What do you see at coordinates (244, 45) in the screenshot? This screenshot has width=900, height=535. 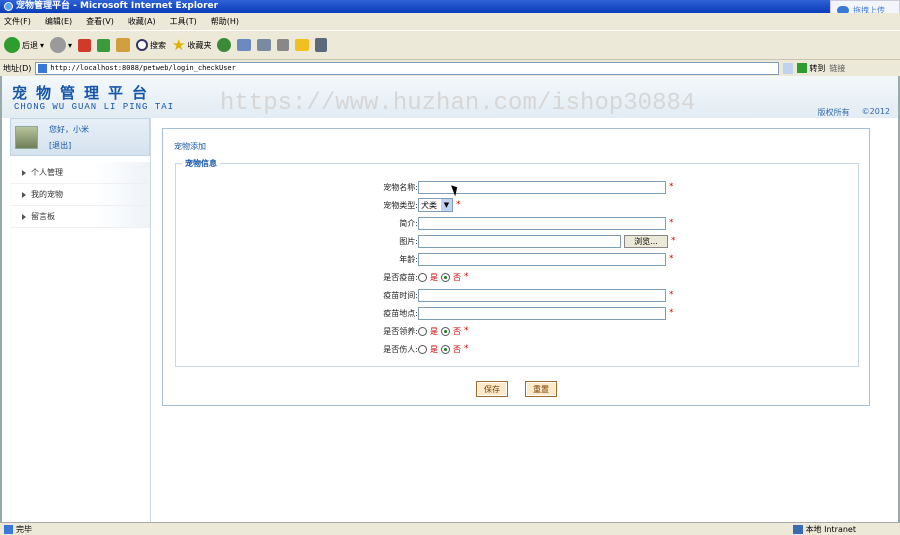 I see `mail-icon` at bounding box center [244, 45].